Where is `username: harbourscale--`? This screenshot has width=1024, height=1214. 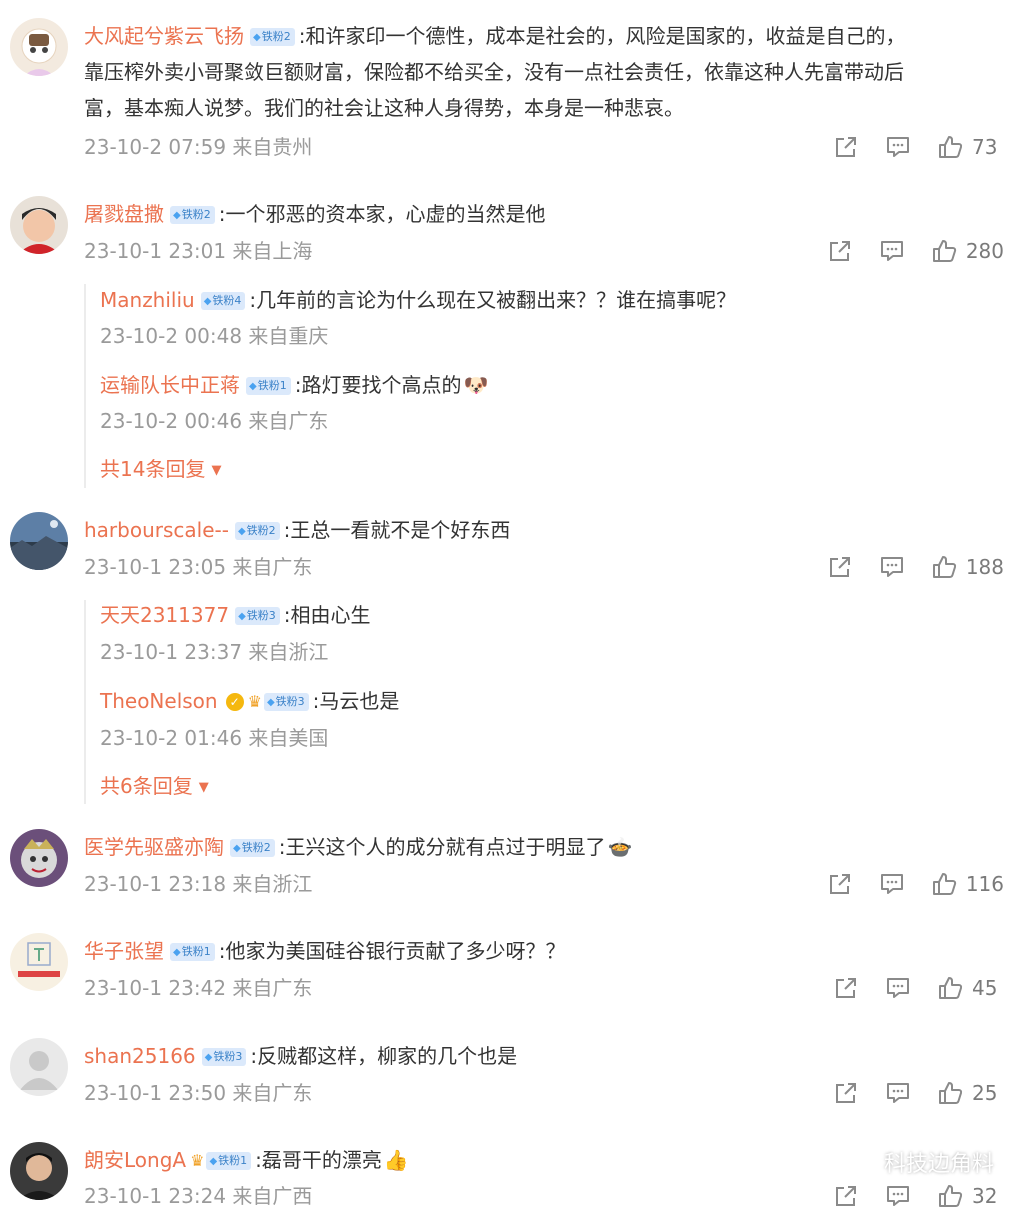
username: harbourscale-- is located at coordinates (156, 530).